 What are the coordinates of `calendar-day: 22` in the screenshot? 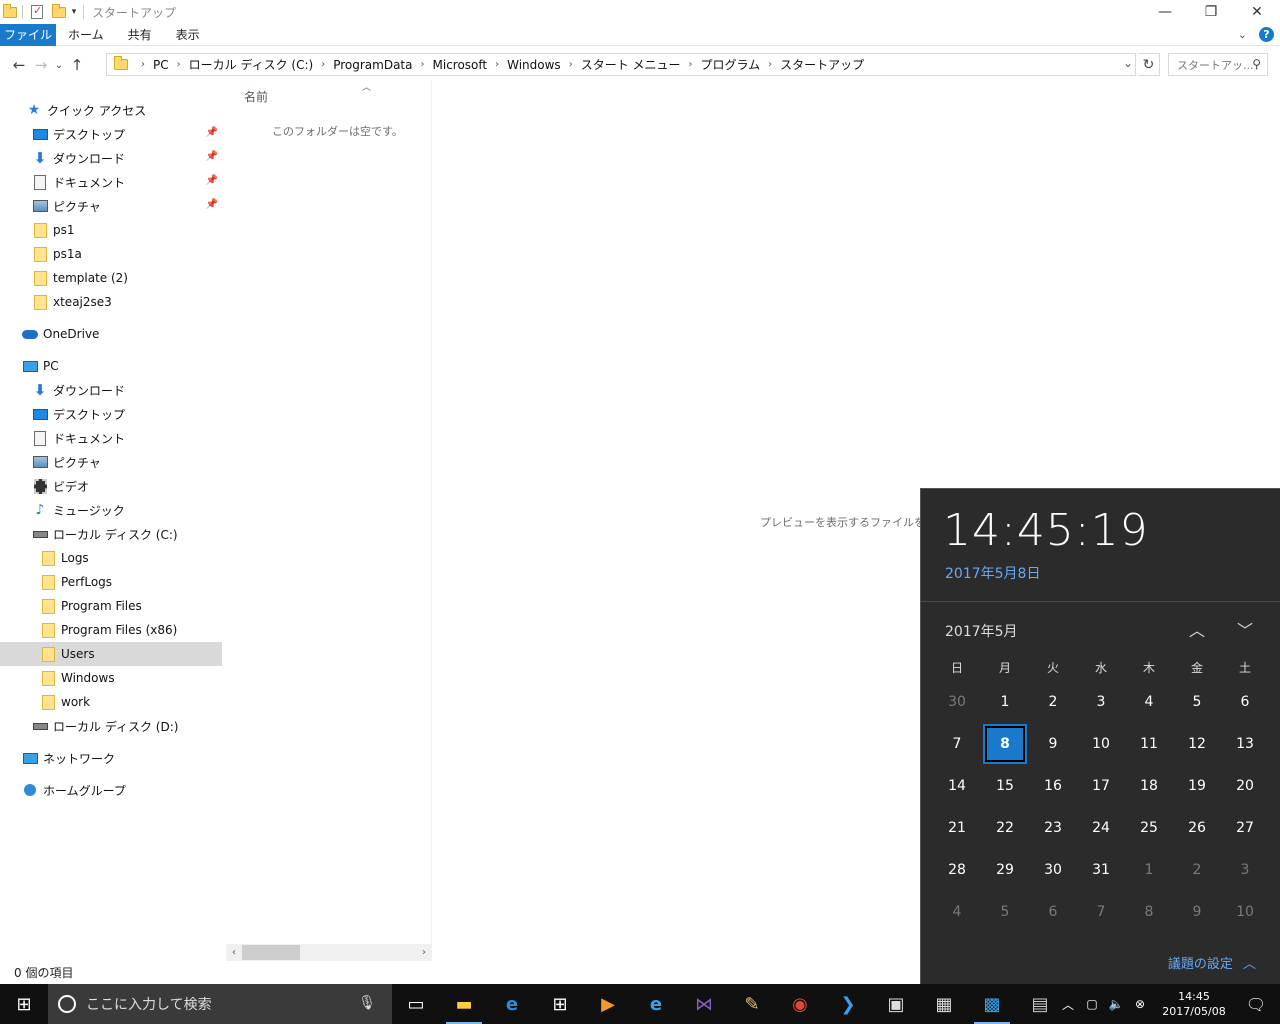 It's located at (1005, 828).